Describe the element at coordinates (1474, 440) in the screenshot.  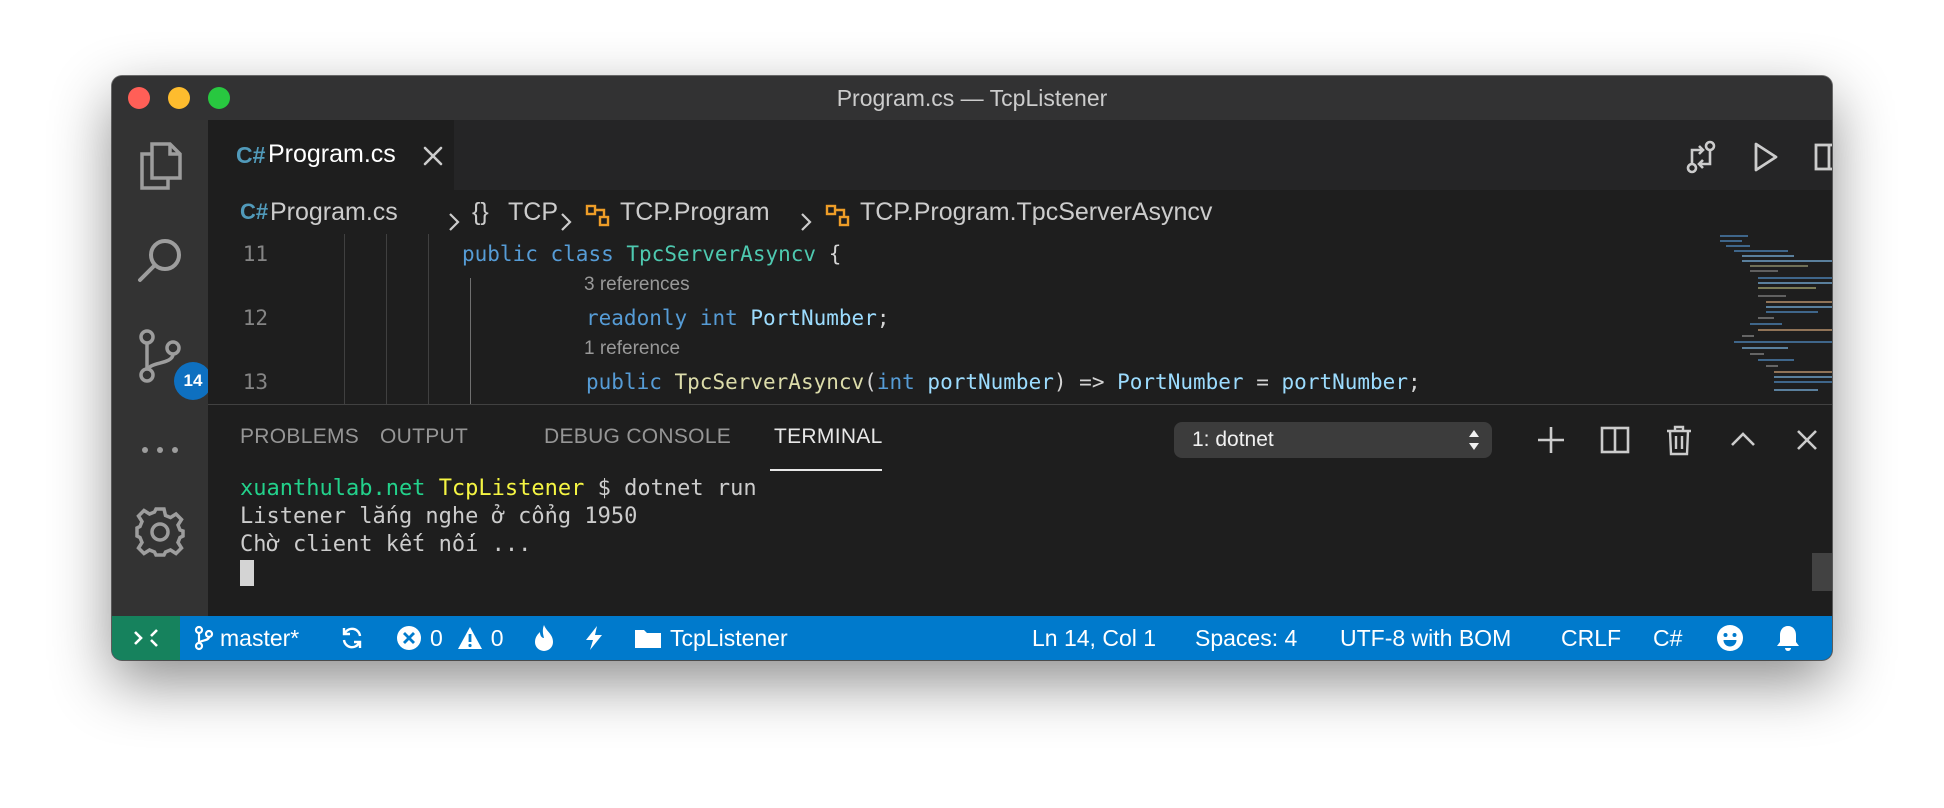
I see `select-arrows-icon` at that location.